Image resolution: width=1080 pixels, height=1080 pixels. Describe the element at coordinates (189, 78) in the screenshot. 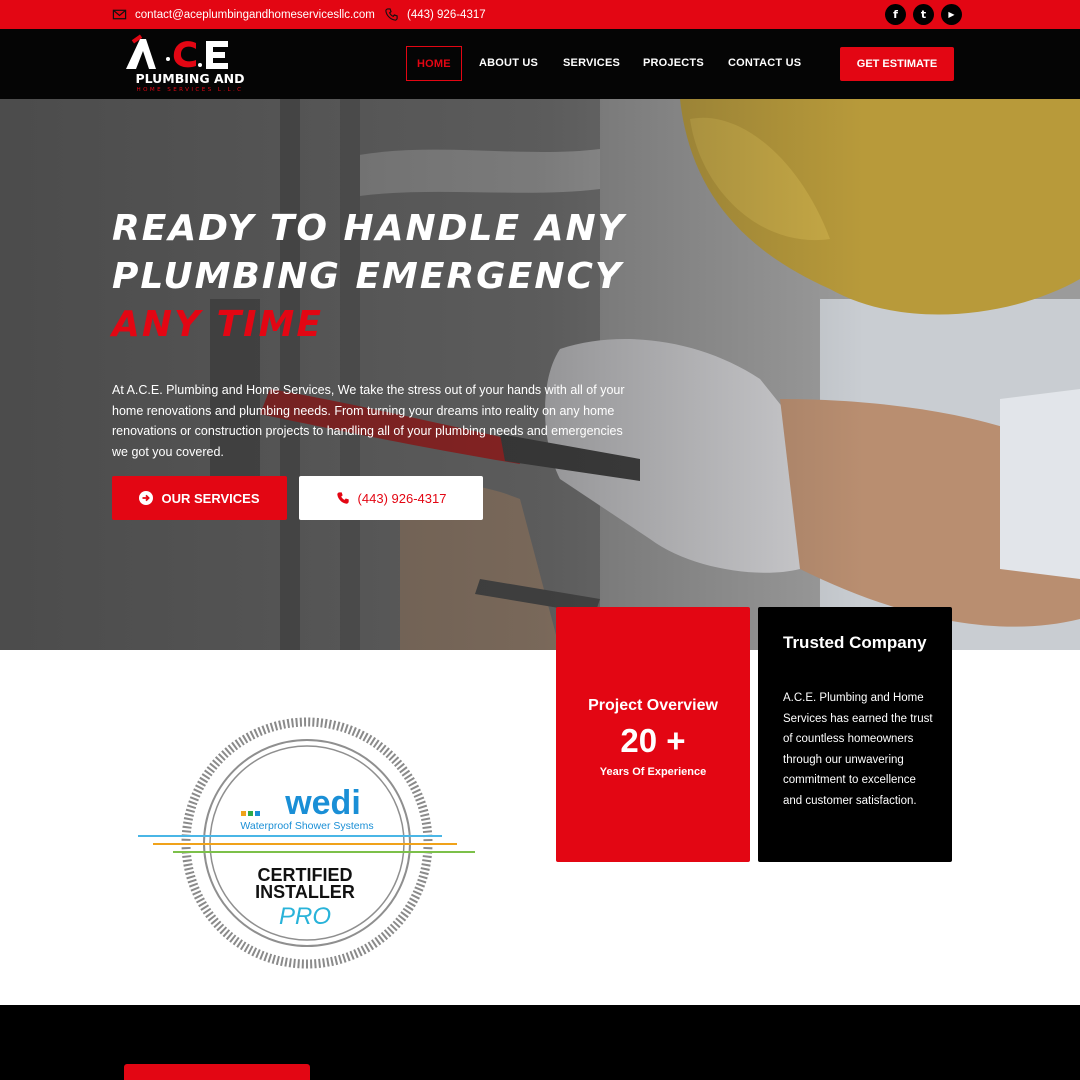

I see `logo-line2: PLUMBING AND` at that location.